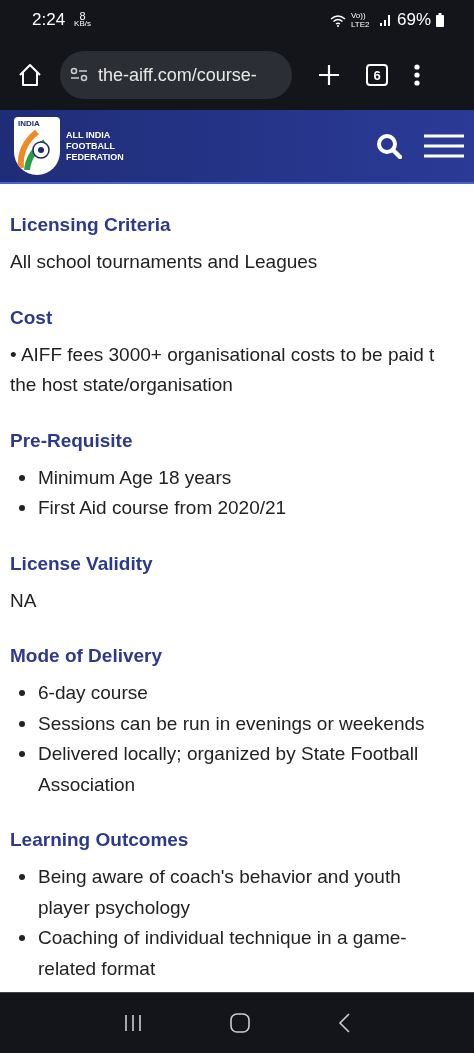 The image size is (474, 1053). I want to click on section-heading: License Validity, so click(82, 563).